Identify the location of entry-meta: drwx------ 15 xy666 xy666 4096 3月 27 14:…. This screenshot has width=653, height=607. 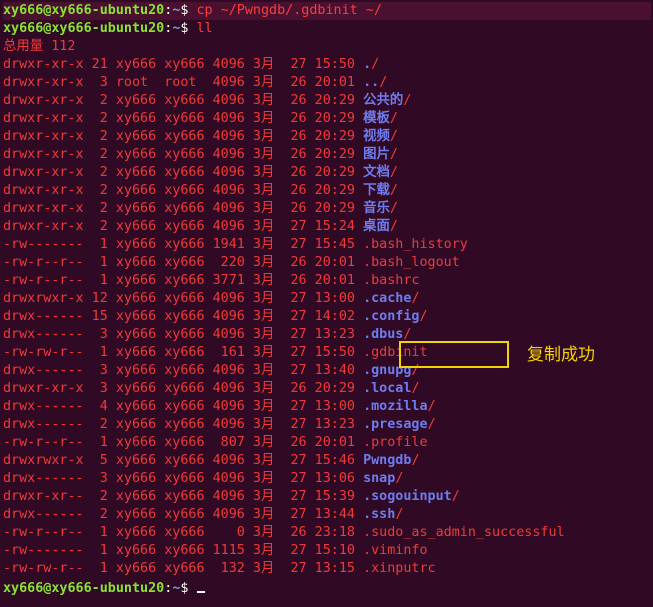
(183, 316).